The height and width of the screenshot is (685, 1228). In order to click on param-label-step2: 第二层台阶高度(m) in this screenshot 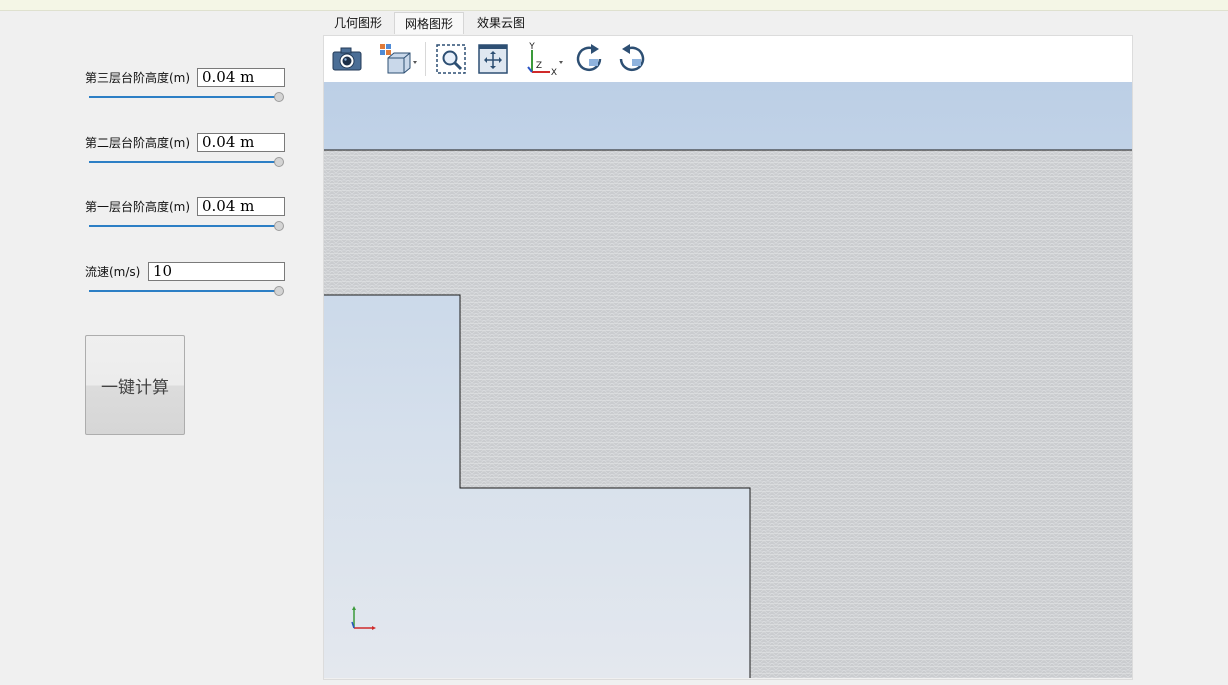, I will do `click(138, 143)`.